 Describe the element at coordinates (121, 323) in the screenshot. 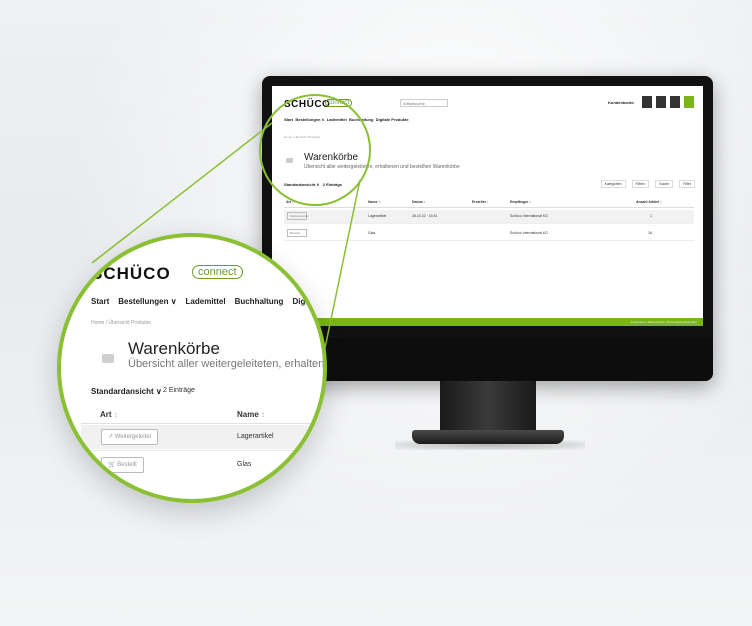

I see `breadcrumb-zoom: Home / Übersicht Produkte` at that location.